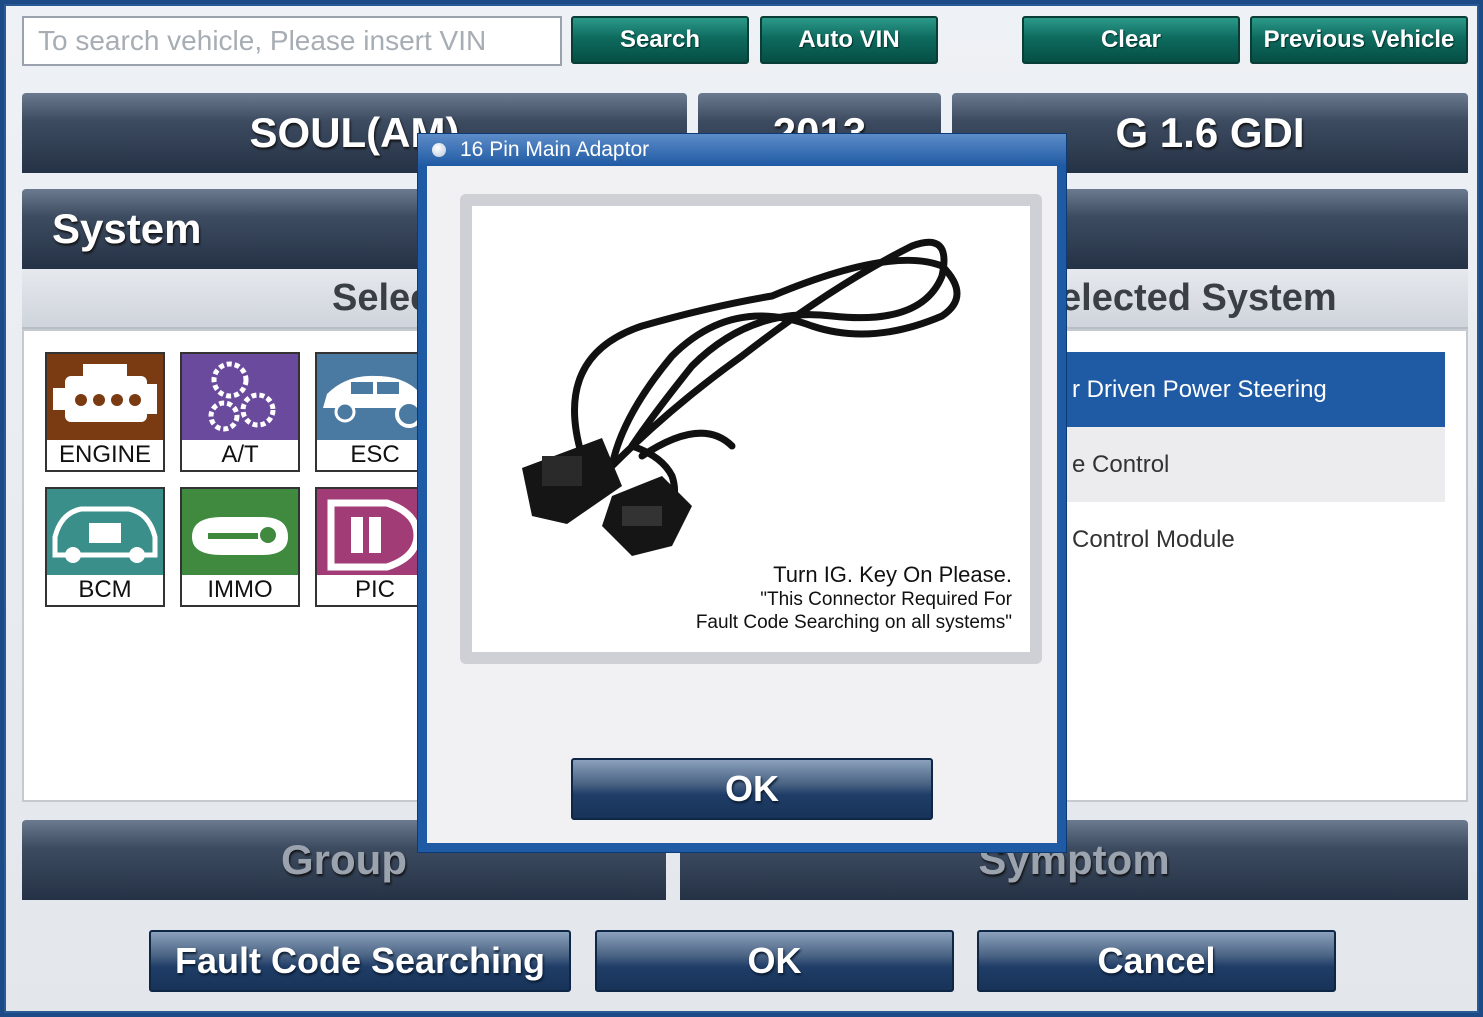 This screenshot has height=1017, width=1483. I want to click on vin-search-input, so click(292, 41).